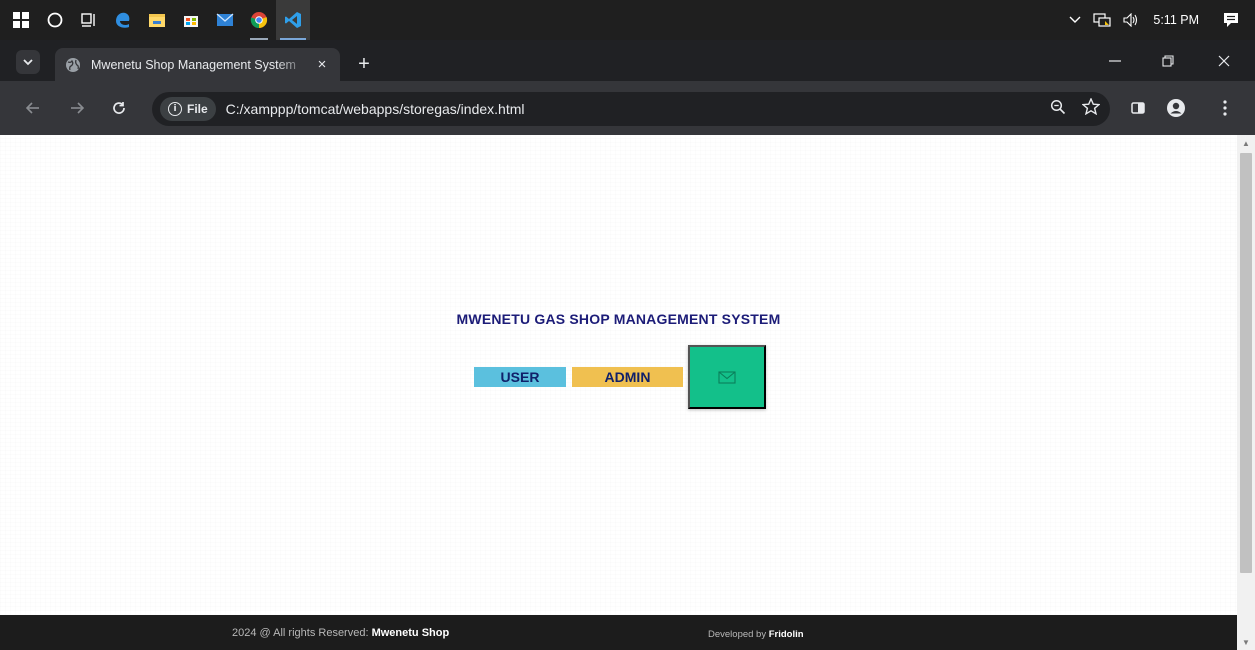  Describe the element at coordinates (55, 20) in the screenshot. I see `cortana-search-icon` at that location.